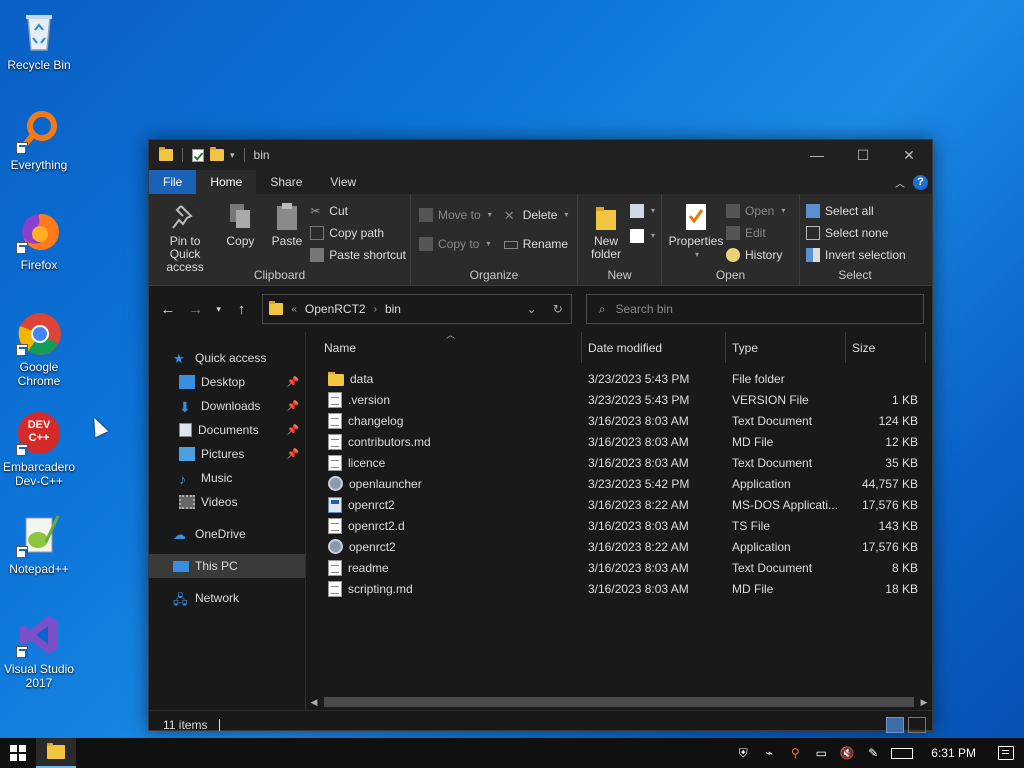  What do you see at coordinates (335, 525) in the screenshot?
I see `doc-file-icon` at bounding box center [335, 525].